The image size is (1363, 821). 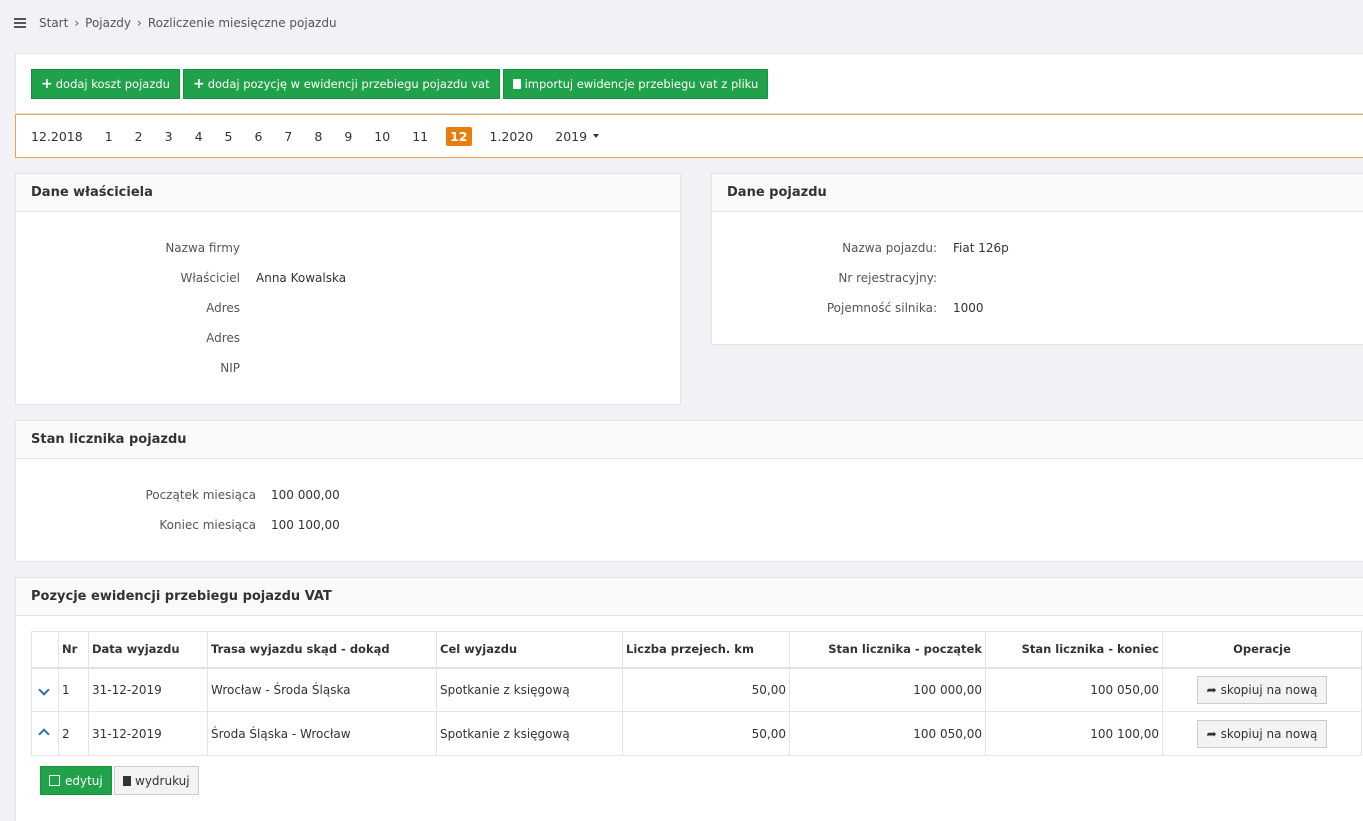 What do you see at coordinates (689, 440) in the screenshot?
I see `odometer-panel-title: Stan licznika pojazdu` at bounding box center [689, 440].